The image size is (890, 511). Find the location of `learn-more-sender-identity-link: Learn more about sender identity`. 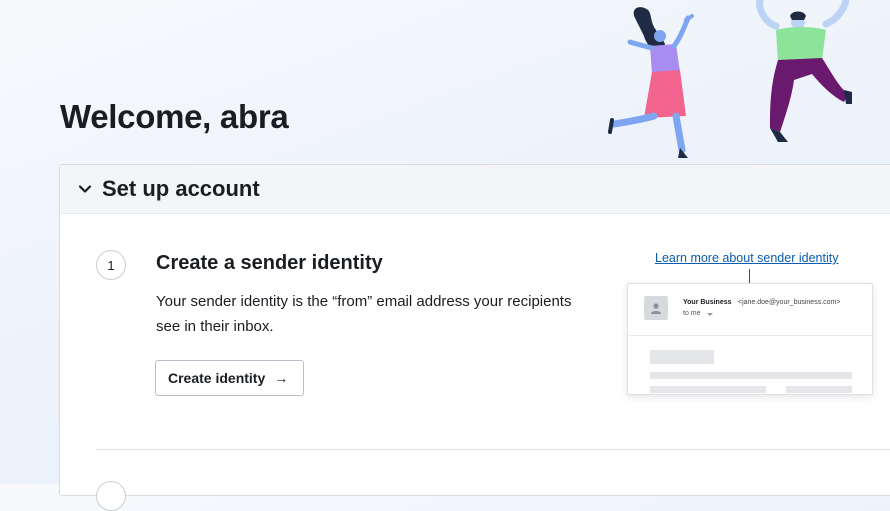

learn-more-sender-identity-link: Learn more about sender identity is located at coordinates (746, 258).